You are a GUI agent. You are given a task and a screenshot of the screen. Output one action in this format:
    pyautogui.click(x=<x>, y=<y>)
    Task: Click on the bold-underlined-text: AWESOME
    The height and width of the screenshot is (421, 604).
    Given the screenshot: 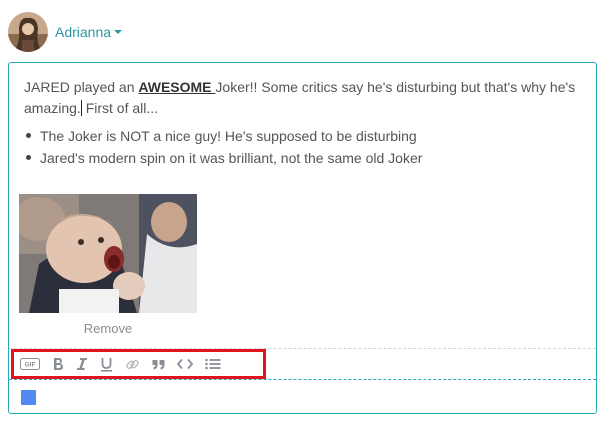 What is the action you would take?
    pyautogui.click(x=177, y=87)
    